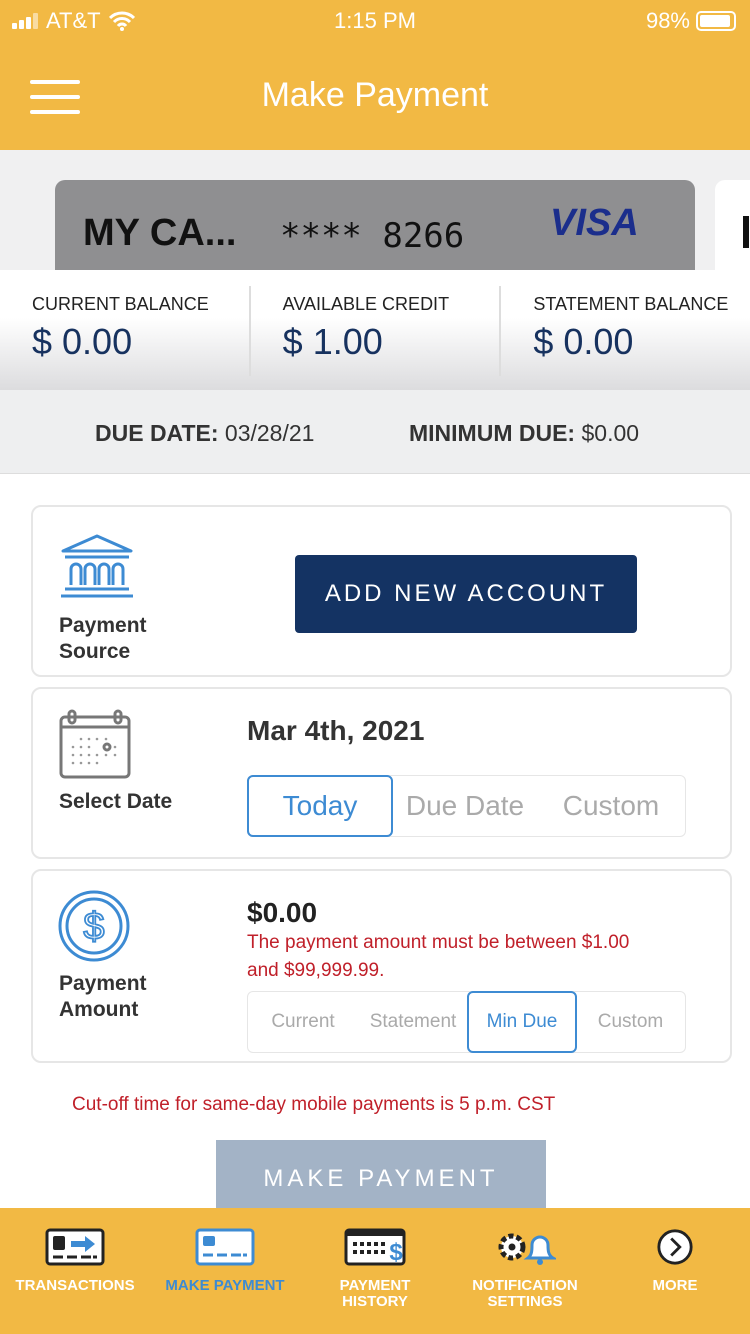 The image size is (750, 1334). What do you see at coordinates (75, 1247) in the screenshot?
I see `transactions-icon` at bounding box center [75, 1247].